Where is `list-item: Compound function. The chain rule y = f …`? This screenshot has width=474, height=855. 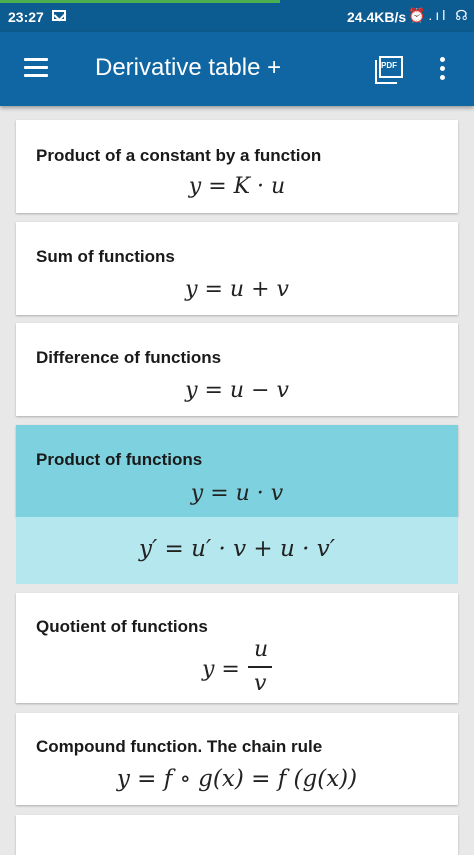
list-item: Compound function. The chain rule y = f … is located at coordinates (237, 759).